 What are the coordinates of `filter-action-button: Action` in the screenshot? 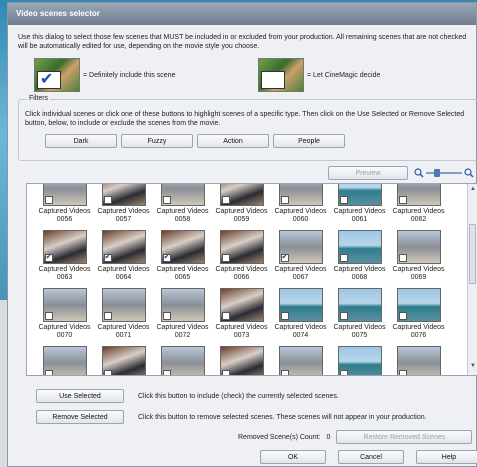 It's located at (233, 141).